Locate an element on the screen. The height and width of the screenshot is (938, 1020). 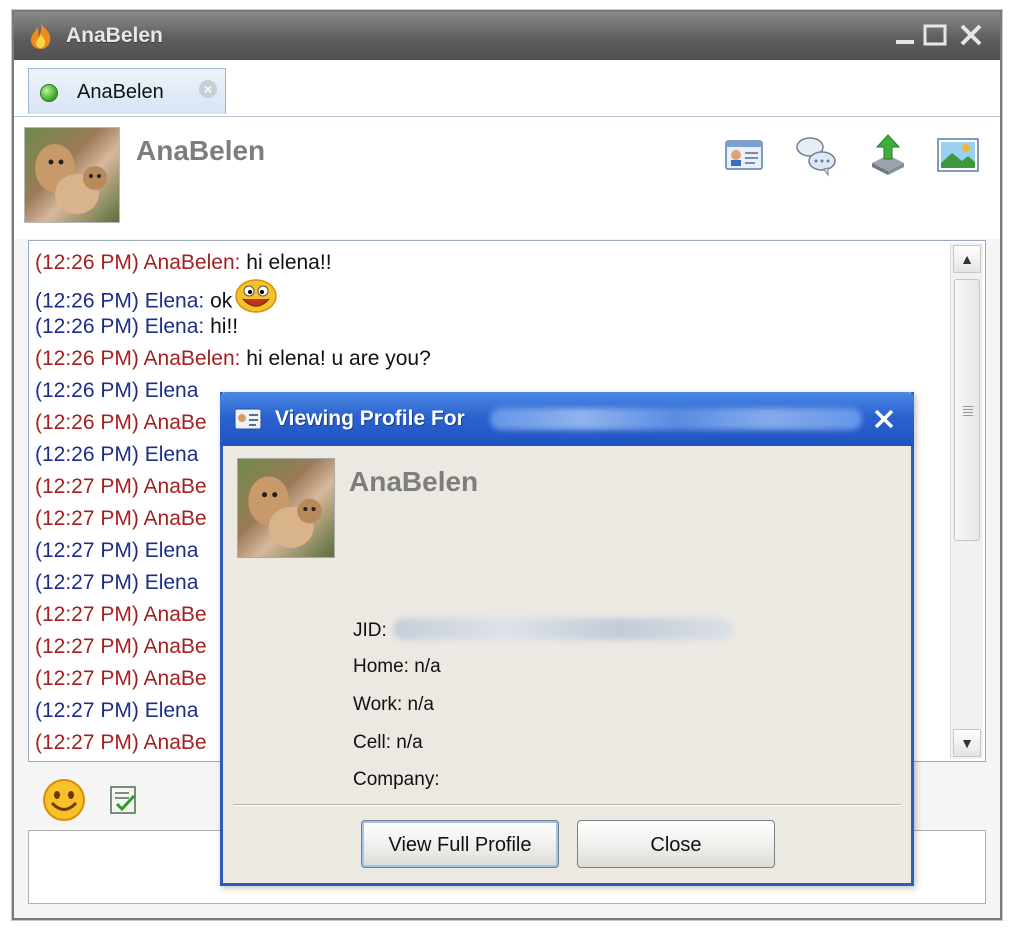
tab-close-icon: × is located at coordinates (208, 89).